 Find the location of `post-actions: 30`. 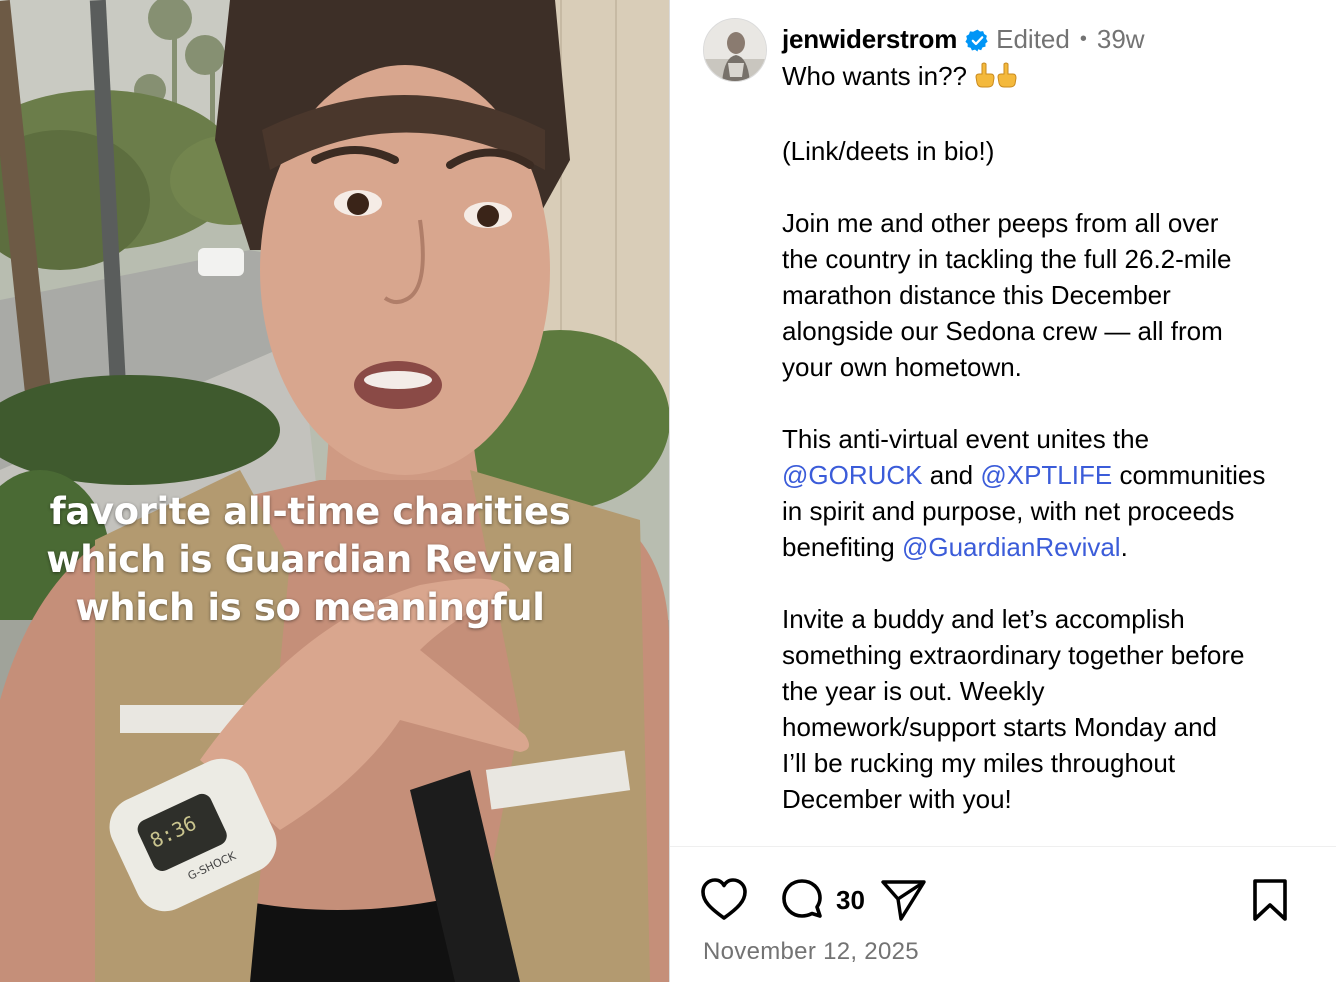

post-actions: 30 is located at coordinates (813, 900).